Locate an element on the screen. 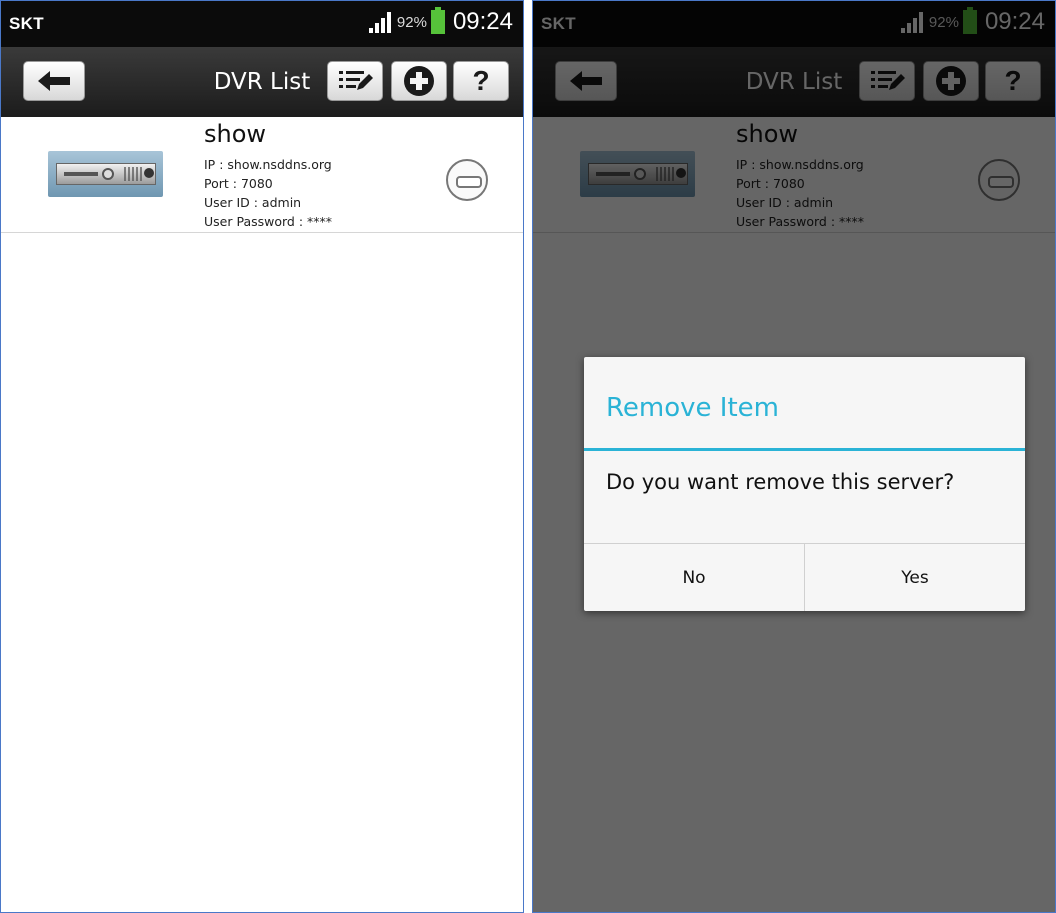  status-indicators: 92% 09:24 is located at coordinates (440, 22).